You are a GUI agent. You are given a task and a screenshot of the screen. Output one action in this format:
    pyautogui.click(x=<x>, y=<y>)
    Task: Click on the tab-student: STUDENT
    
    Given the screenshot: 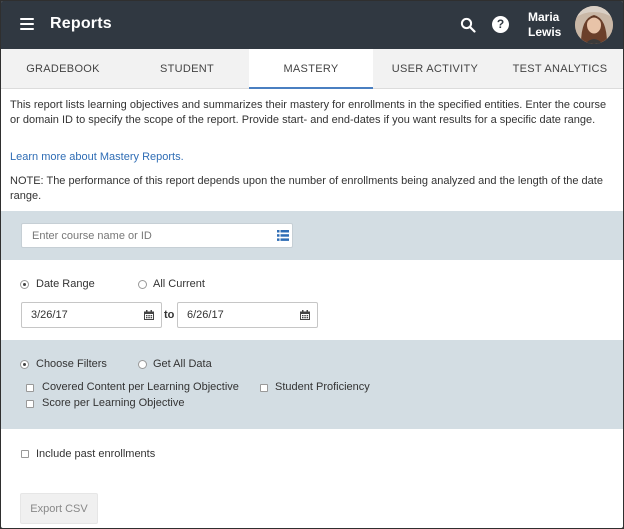 What is the action you would take?
    pyautogui.click(x=187, y=69)
    